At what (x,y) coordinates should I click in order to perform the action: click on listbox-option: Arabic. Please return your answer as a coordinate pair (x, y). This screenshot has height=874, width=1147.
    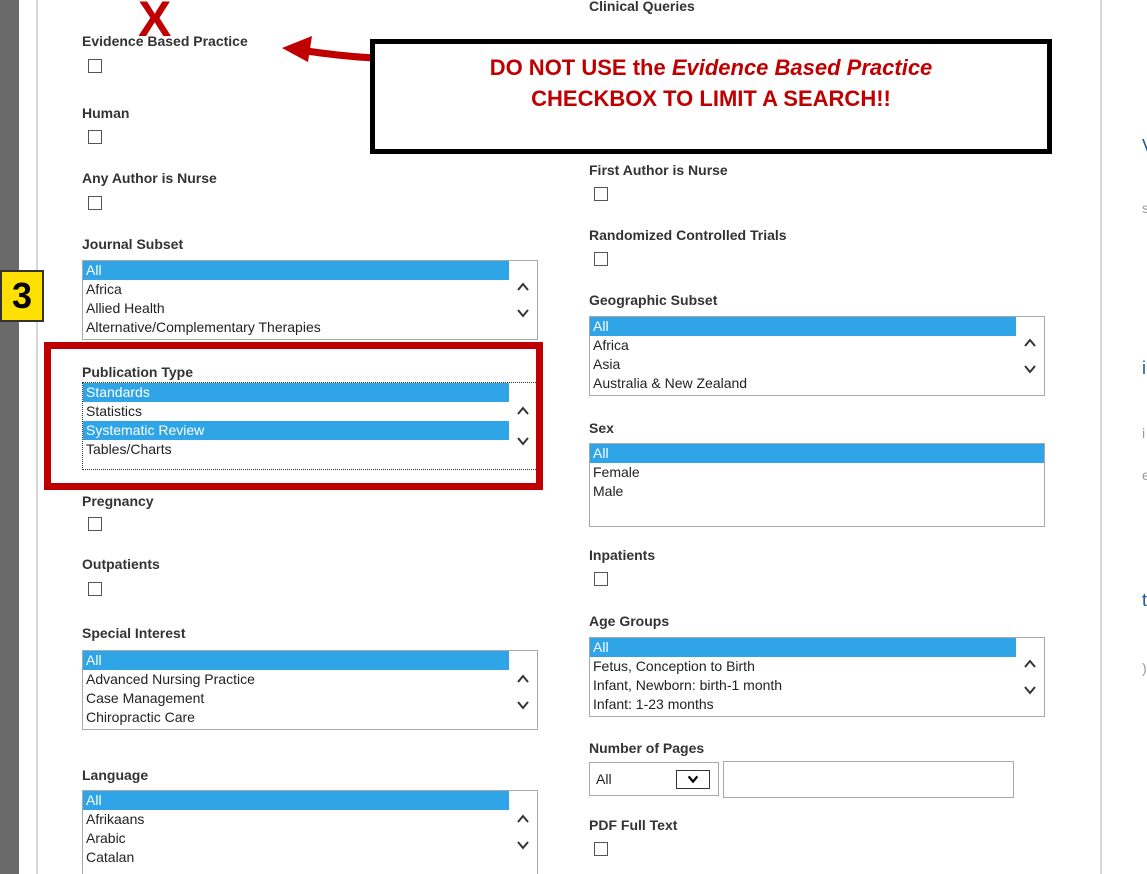
    Looking at the image, I should click on (310, 838).